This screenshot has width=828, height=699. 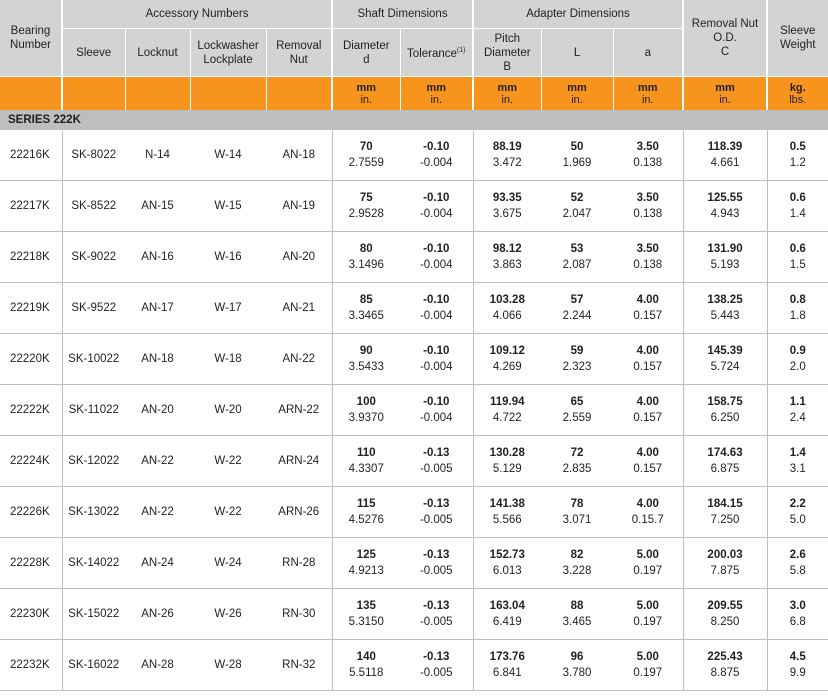 What do you see at coordinates (507, 606) in the screenshot?
I see `cell-pitch-diameter-metric: 163.04` at bounding box center [507, 606].